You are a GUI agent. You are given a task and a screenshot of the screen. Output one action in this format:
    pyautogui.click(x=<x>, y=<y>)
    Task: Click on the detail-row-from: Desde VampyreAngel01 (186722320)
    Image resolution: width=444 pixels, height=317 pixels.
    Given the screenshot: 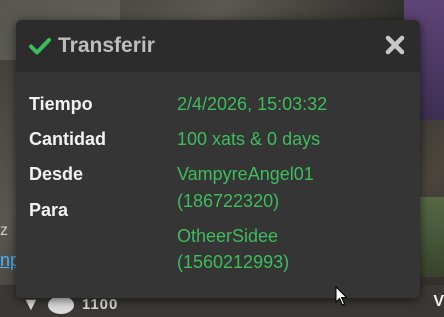 What is the action you would take?
    pyautogui.click(x=171, y=187)
    